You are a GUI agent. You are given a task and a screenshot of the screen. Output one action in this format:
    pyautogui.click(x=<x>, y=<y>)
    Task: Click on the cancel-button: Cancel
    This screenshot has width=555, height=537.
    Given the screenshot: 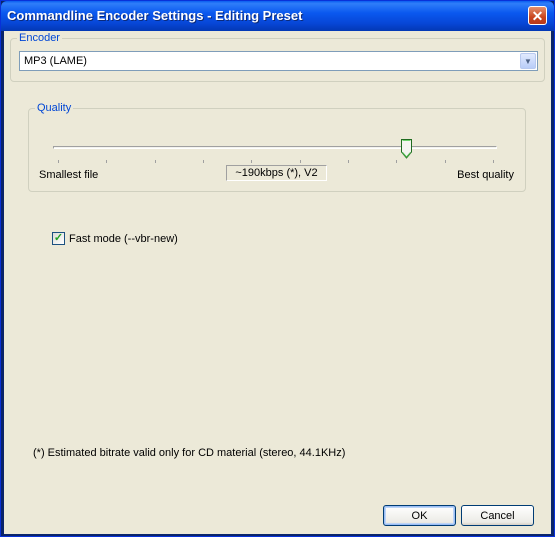 What is the action you would take?
    pyautogui.click(x=497, y=515)
    